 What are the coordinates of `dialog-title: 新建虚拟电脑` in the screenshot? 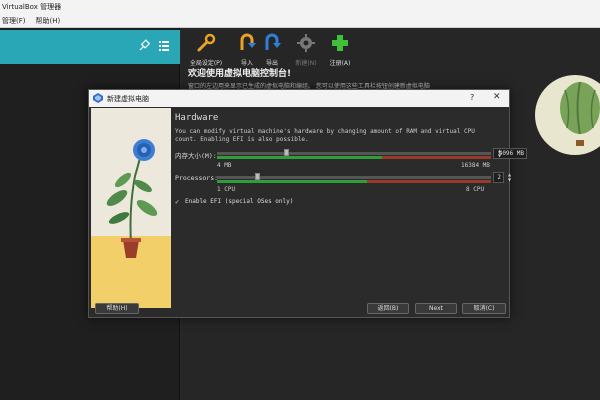 It's located at (128, 99).